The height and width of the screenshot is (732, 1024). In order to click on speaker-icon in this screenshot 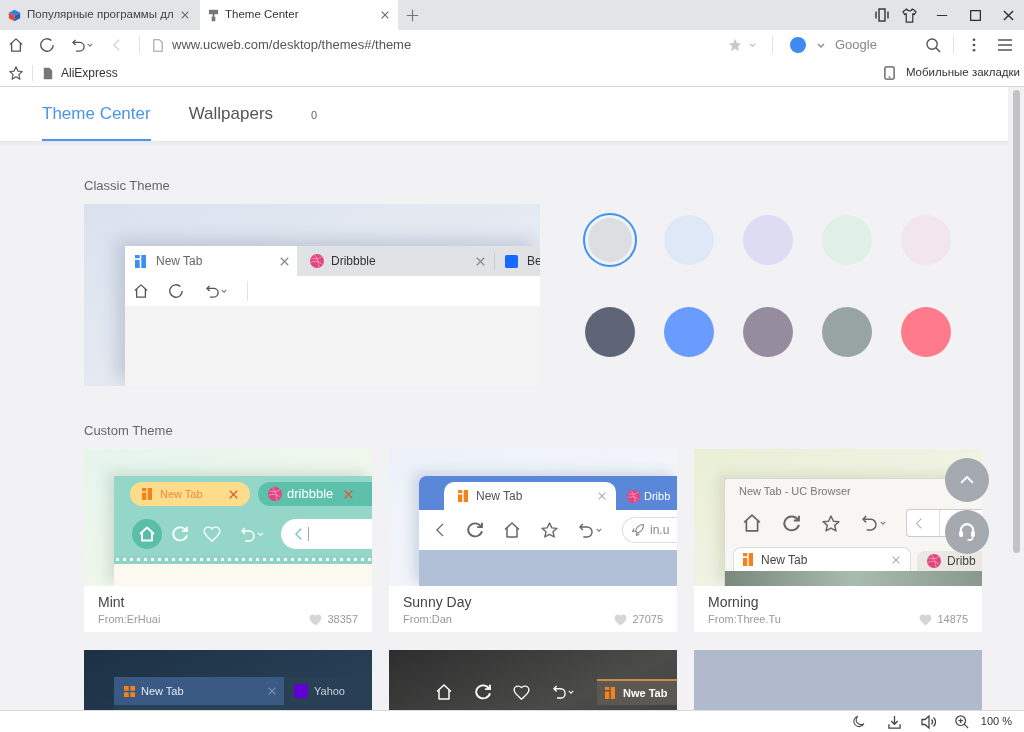, I will do `click(928, 721)`.